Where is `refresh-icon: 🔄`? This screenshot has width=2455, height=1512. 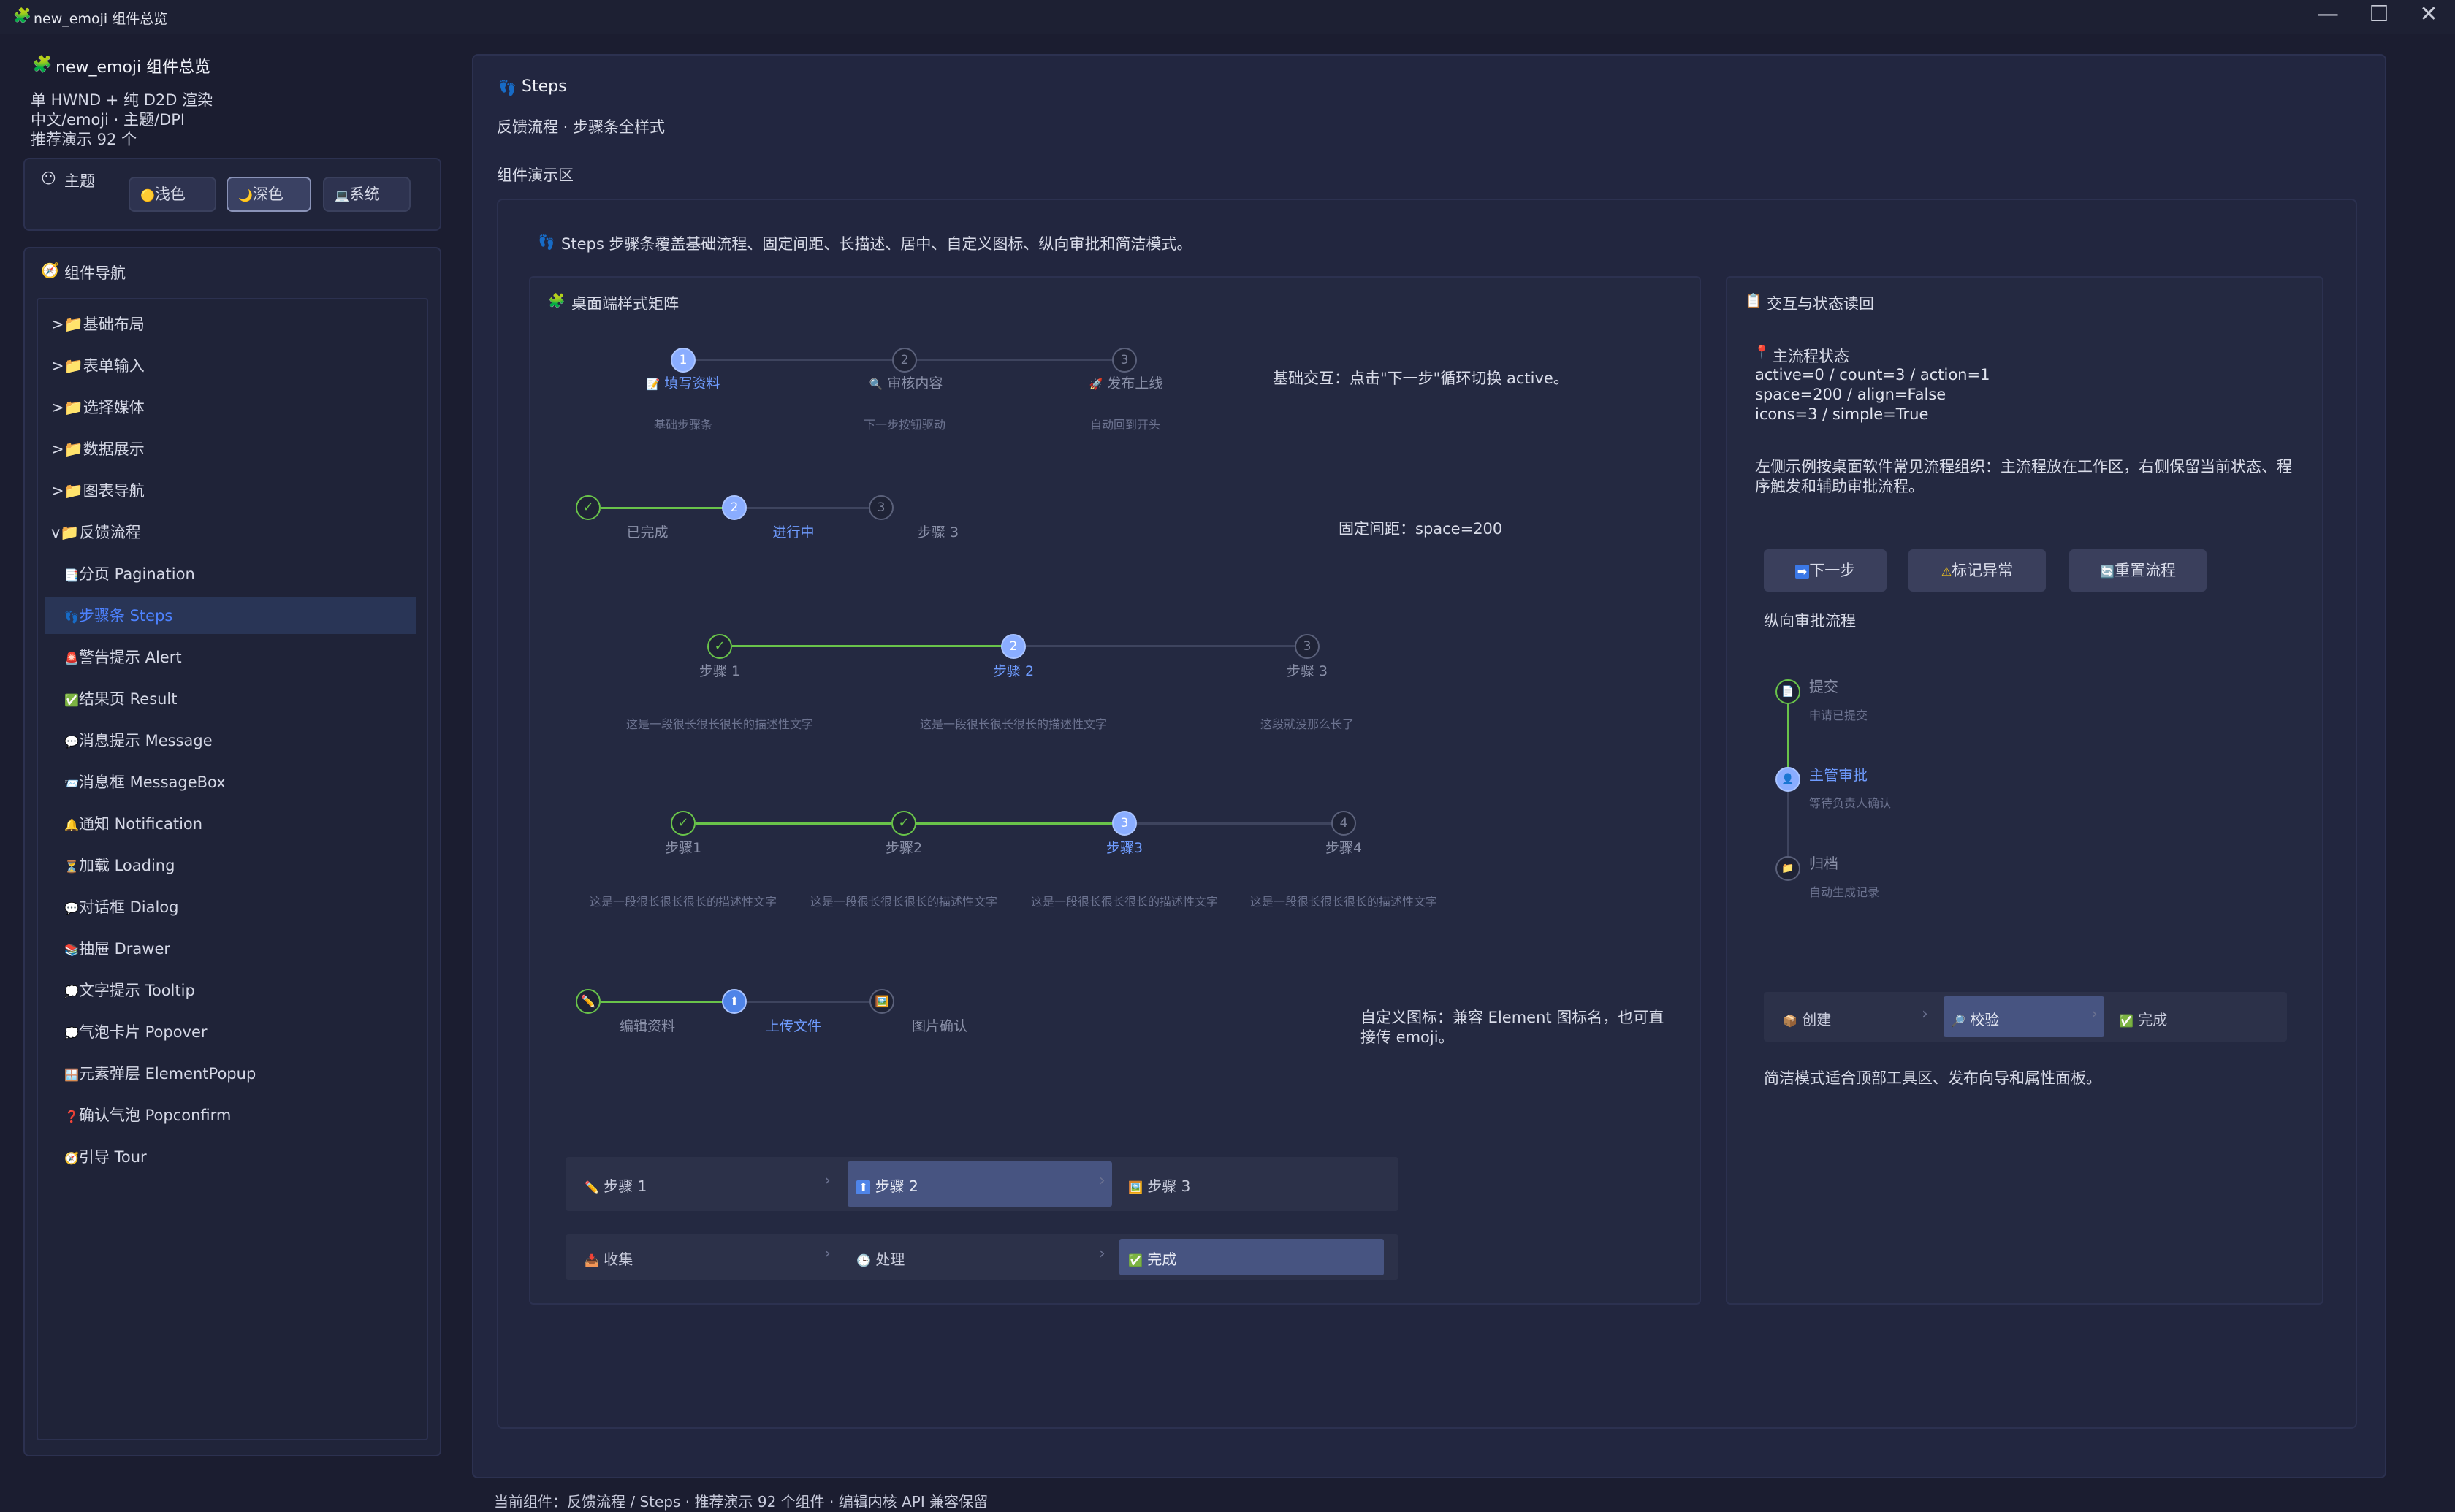 refresh-icon: 🔄 is located at coordinates (2107, 572).